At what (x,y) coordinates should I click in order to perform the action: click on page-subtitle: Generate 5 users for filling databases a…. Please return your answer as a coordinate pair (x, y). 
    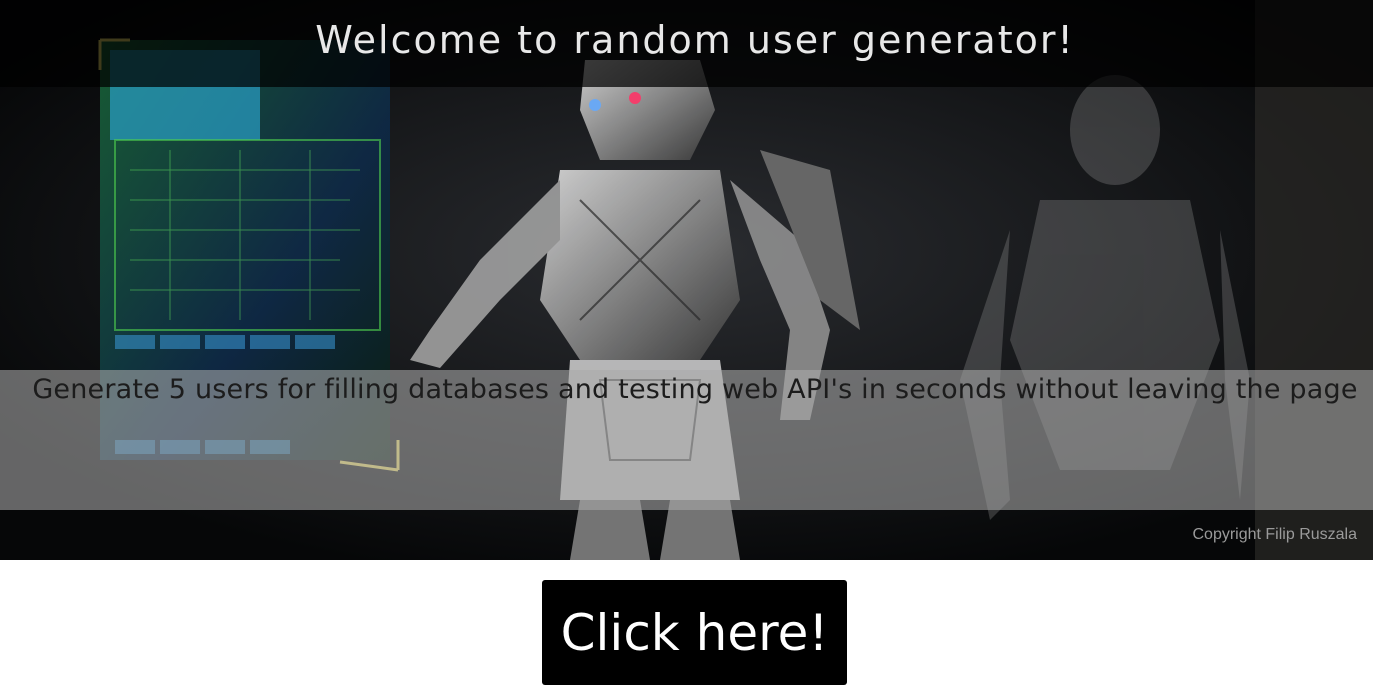
    Looking at the image, I should click on (695, 389).